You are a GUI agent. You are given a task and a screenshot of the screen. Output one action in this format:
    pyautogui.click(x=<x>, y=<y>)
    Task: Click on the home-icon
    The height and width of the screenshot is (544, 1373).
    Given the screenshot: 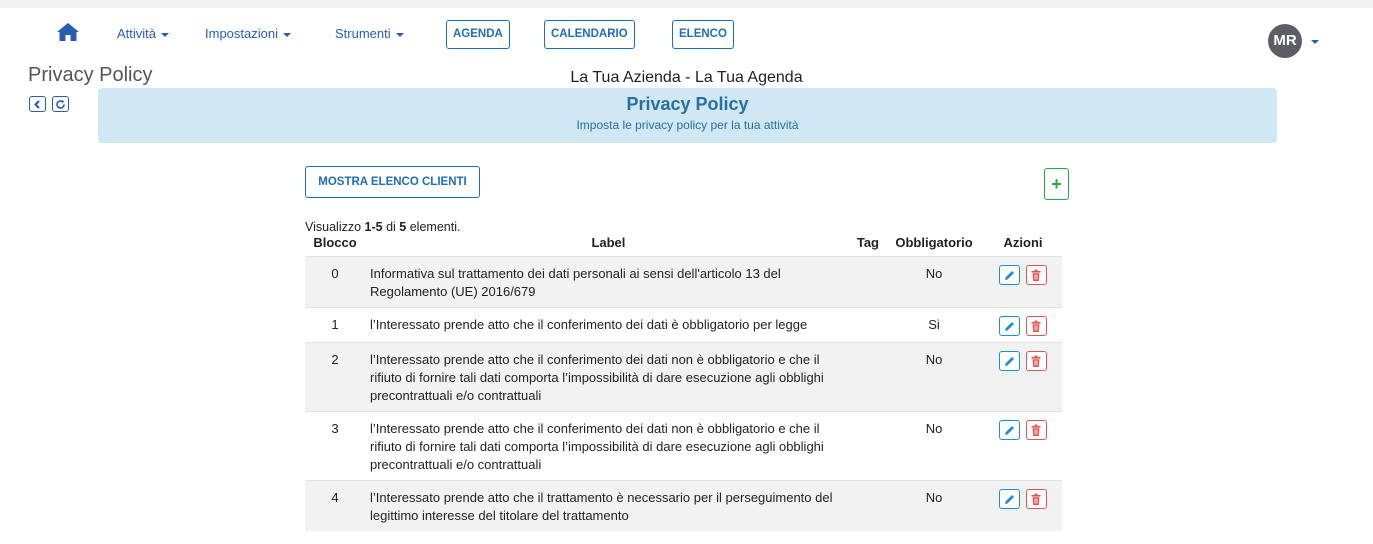 What is the action you would take?
    pyautogui.click(x=68, y=32)
    